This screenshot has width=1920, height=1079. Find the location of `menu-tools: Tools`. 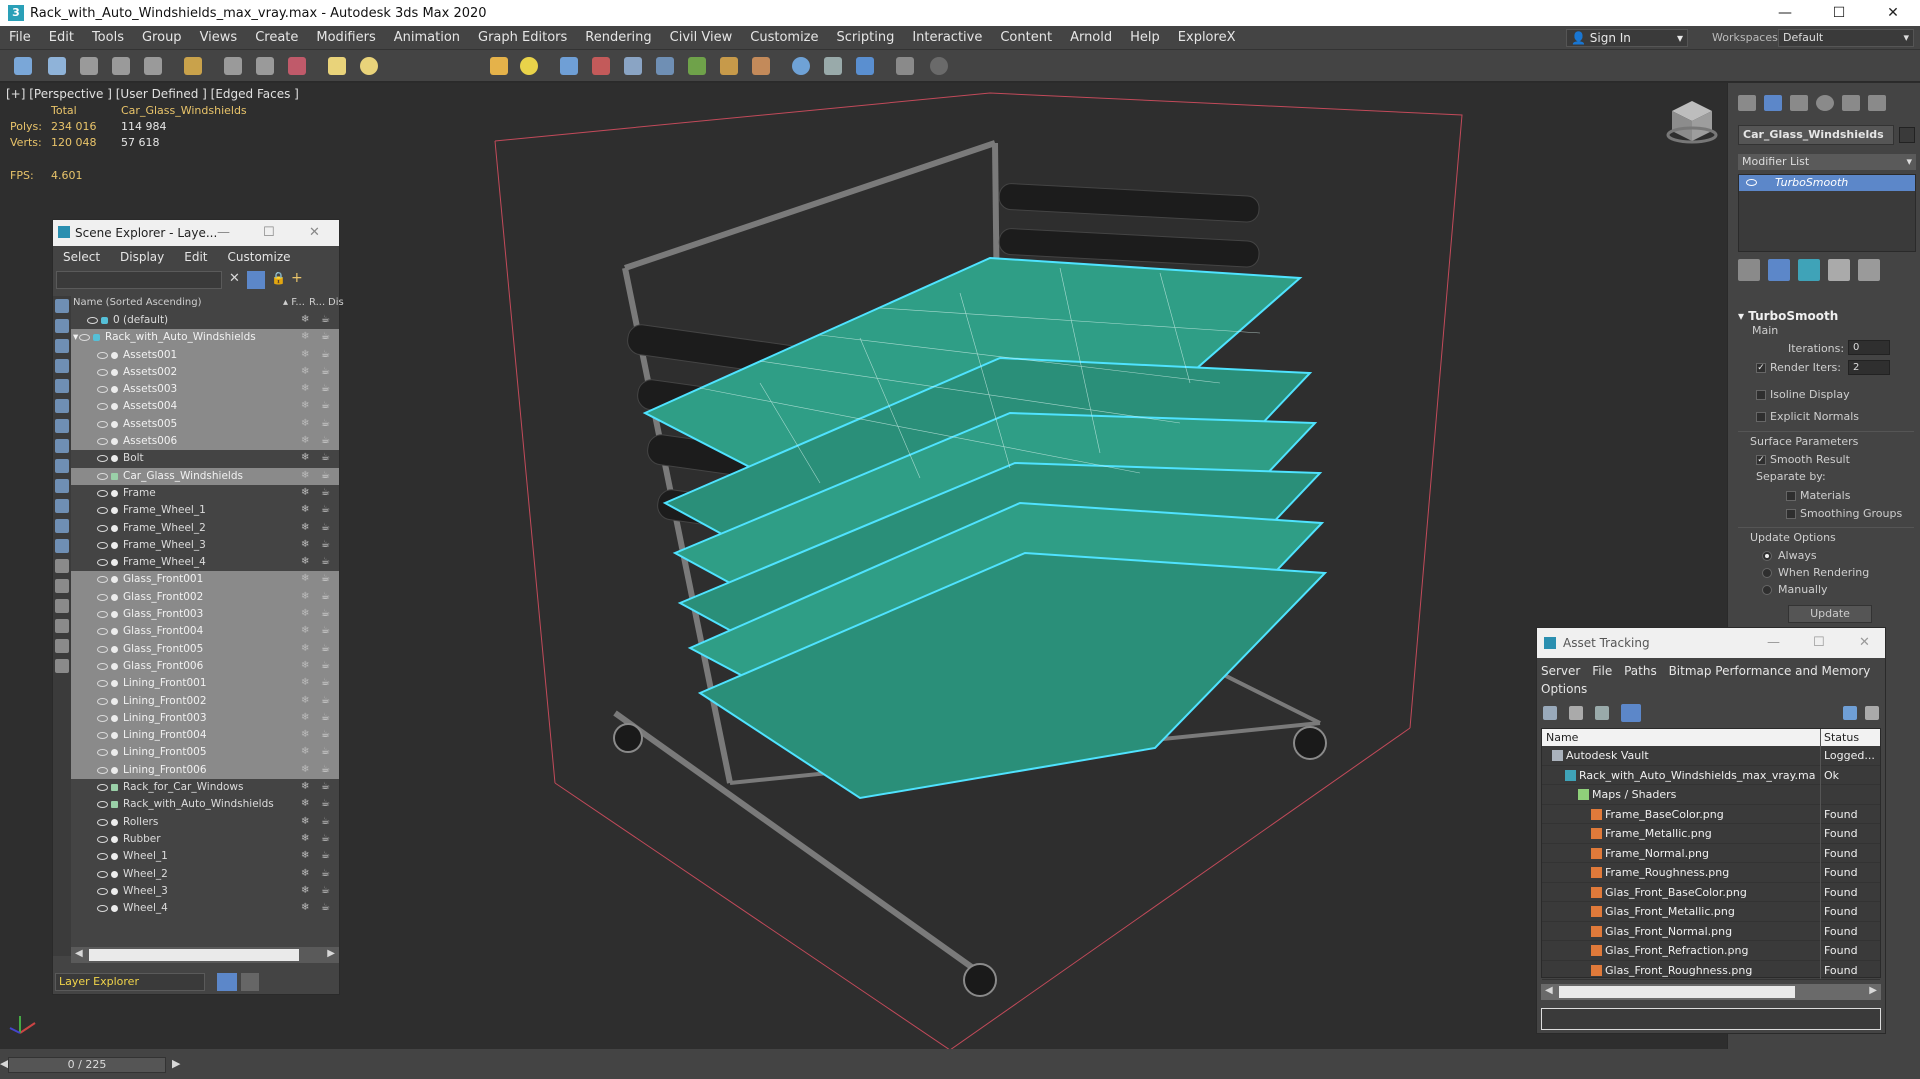

menu-tools: Tools is located at coordinates (108, 37).